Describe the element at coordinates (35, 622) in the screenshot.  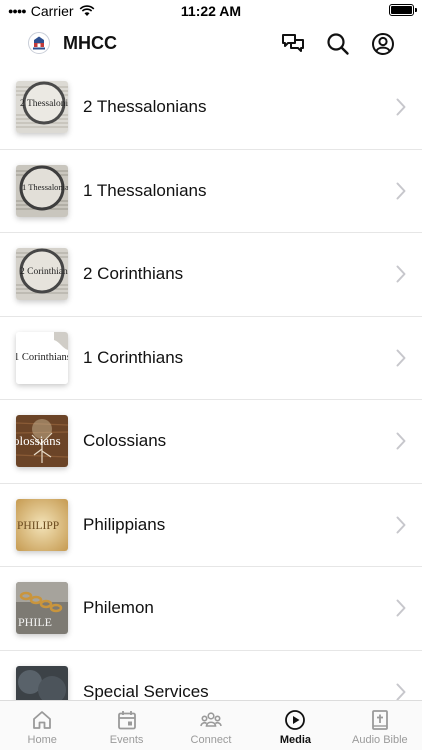
I see `svg-text: PHILE` at that location.